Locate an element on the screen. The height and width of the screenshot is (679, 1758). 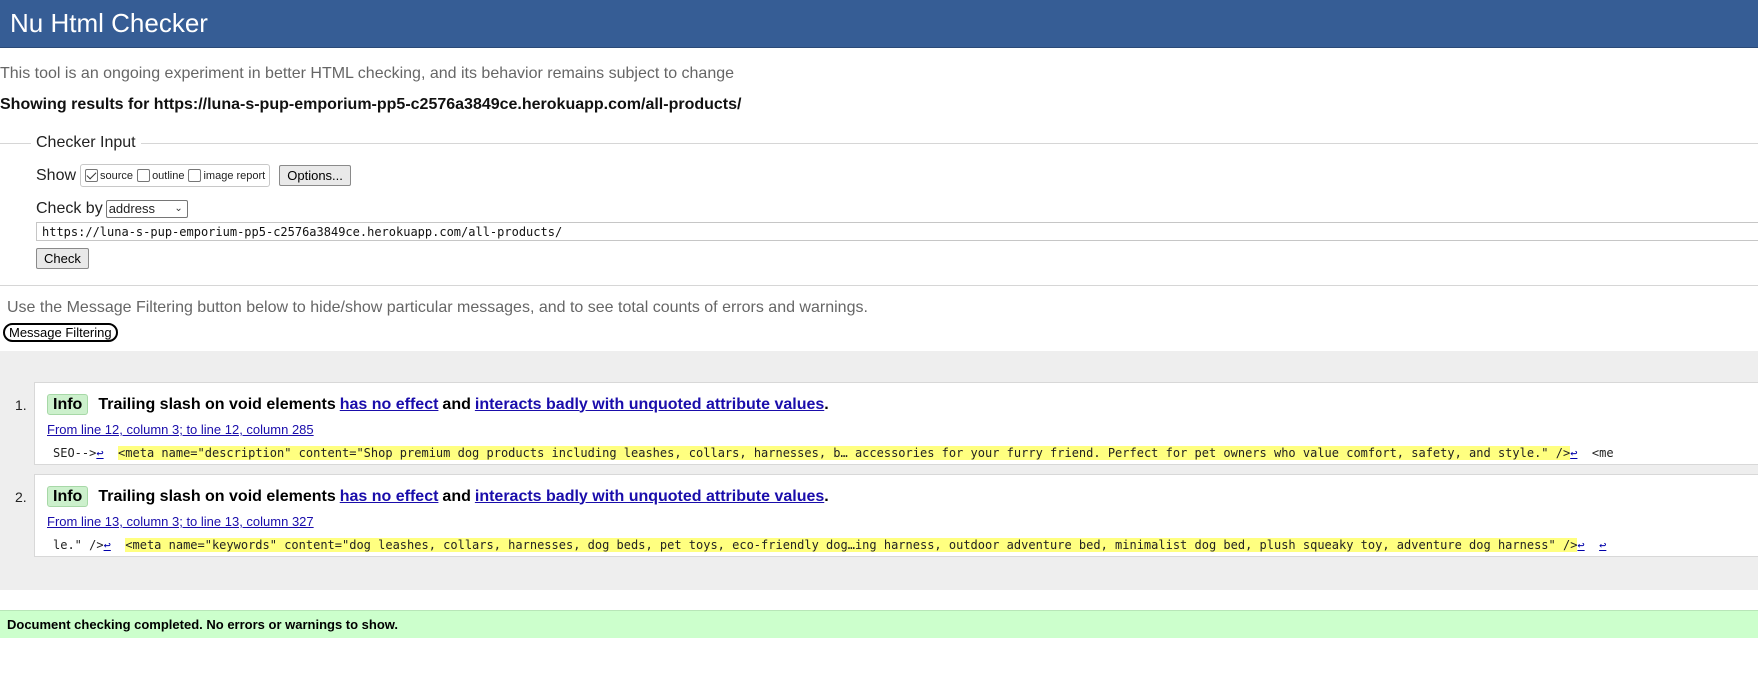
check-by-row: Check by address ⌄ is located at coordinates (897, 209).